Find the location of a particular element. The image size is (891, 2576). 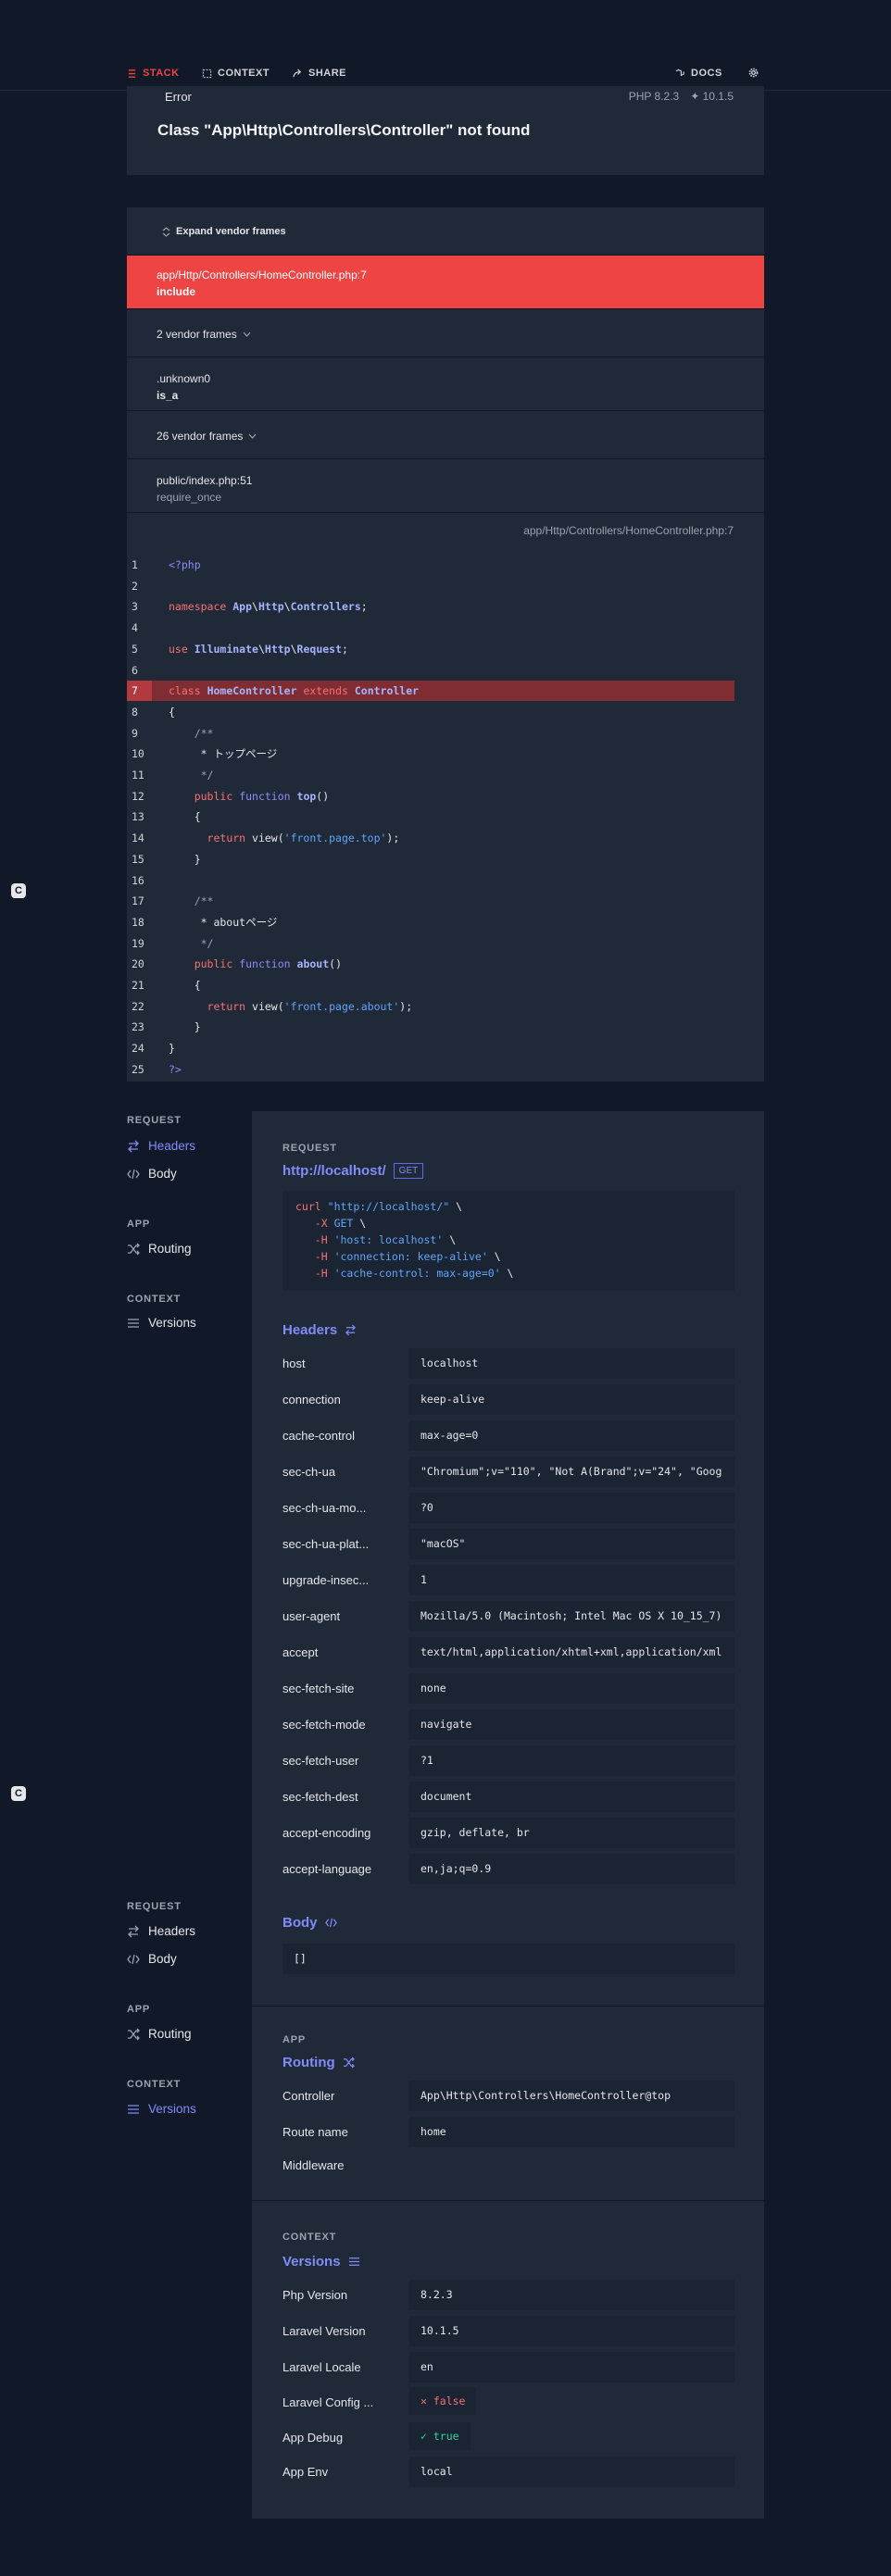

vendor-frames-toggle: 2 vendor frames is located at coordinates (445, 333).